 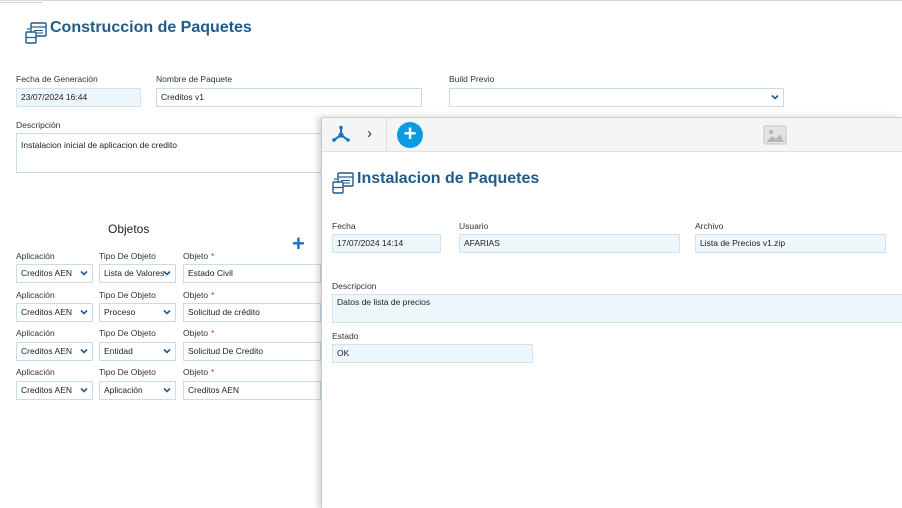 I want to click on usuario-field: AFARIAS, so click(x=569, y=243).